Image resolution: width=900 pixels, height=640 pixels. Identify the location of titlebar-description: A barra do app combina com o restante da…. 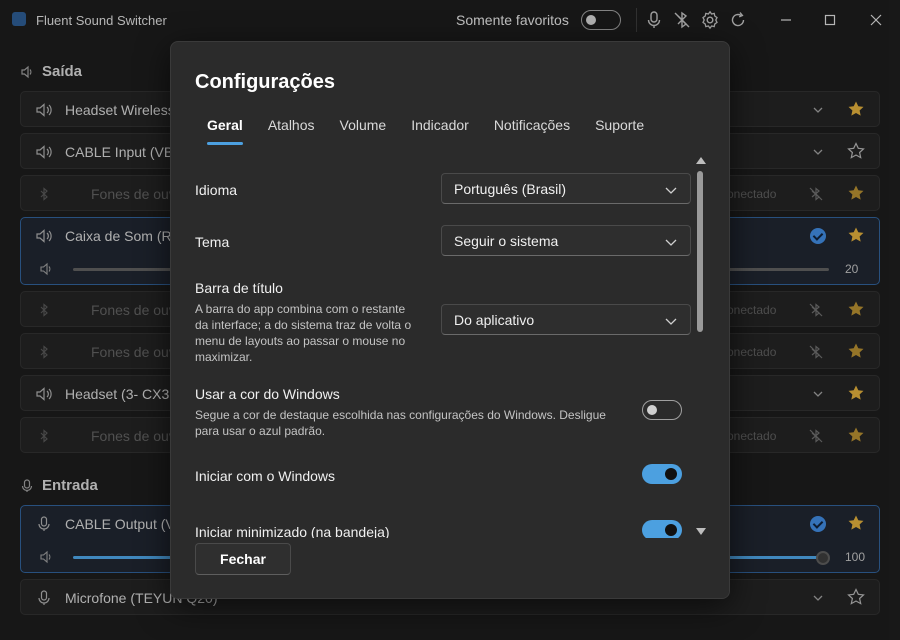
(303, 333).